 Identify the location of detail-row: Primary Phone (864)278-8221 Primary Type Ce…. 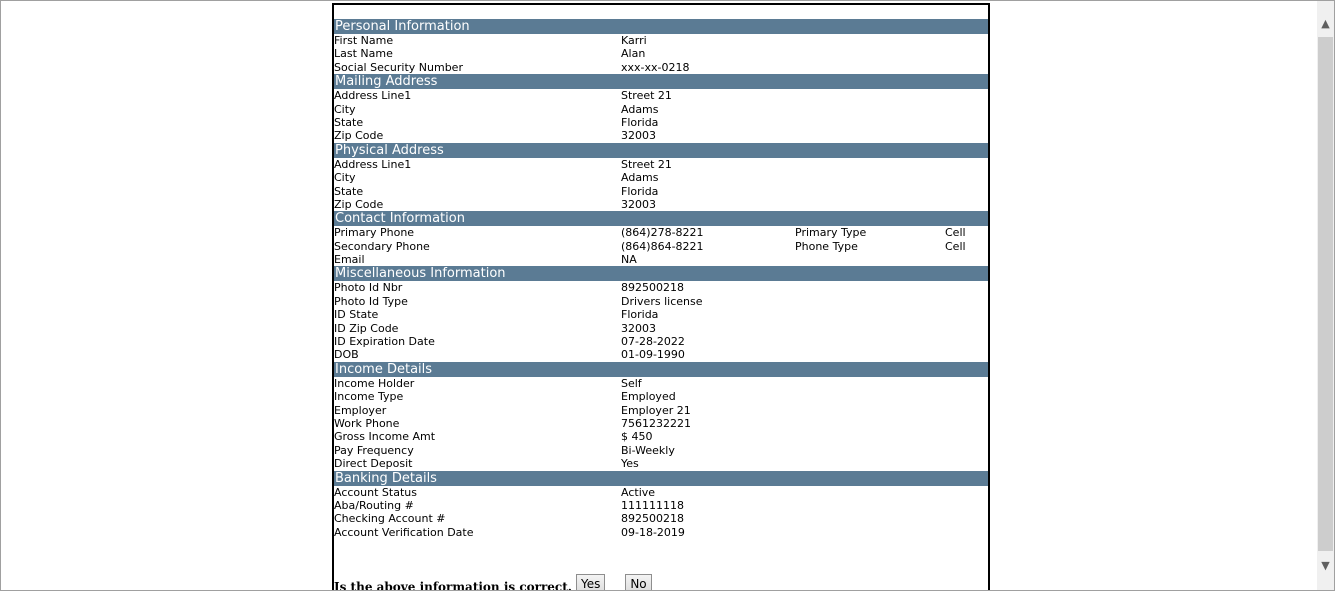
(661, 232).